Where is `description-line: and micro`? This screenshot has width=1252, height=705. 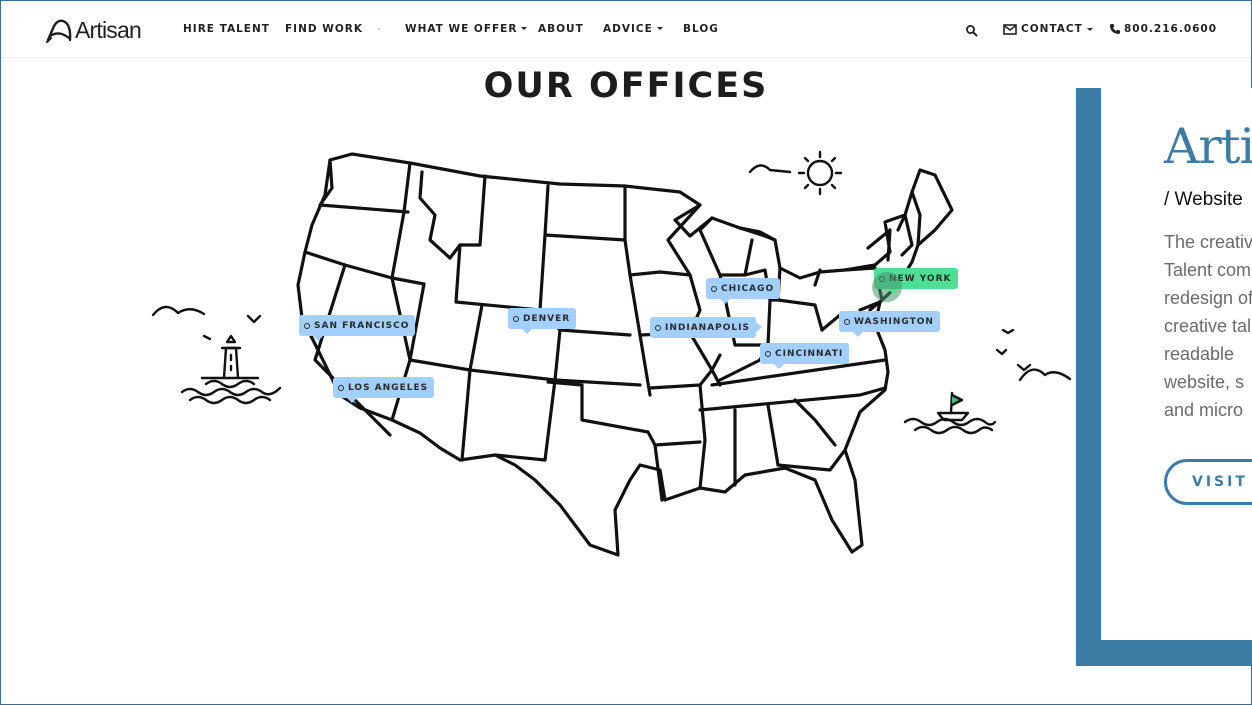
description-line: and micro is located at coordinates (1204, 410).